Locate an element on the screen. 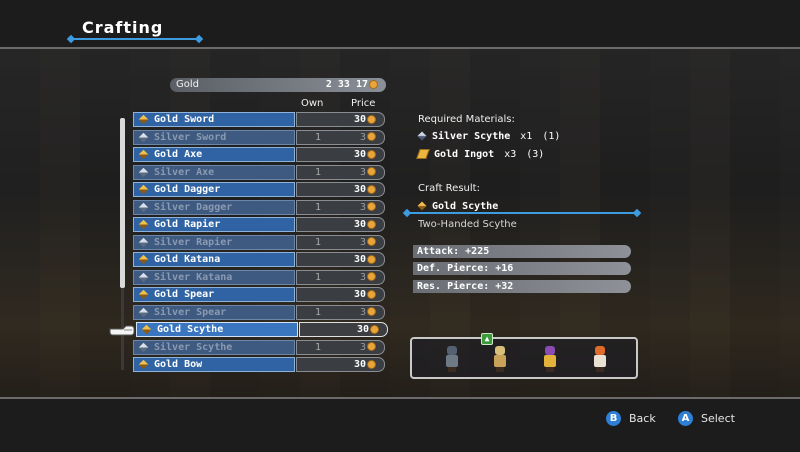  item-name-cell: Silver Dagger is located at coordinates (214, 207).